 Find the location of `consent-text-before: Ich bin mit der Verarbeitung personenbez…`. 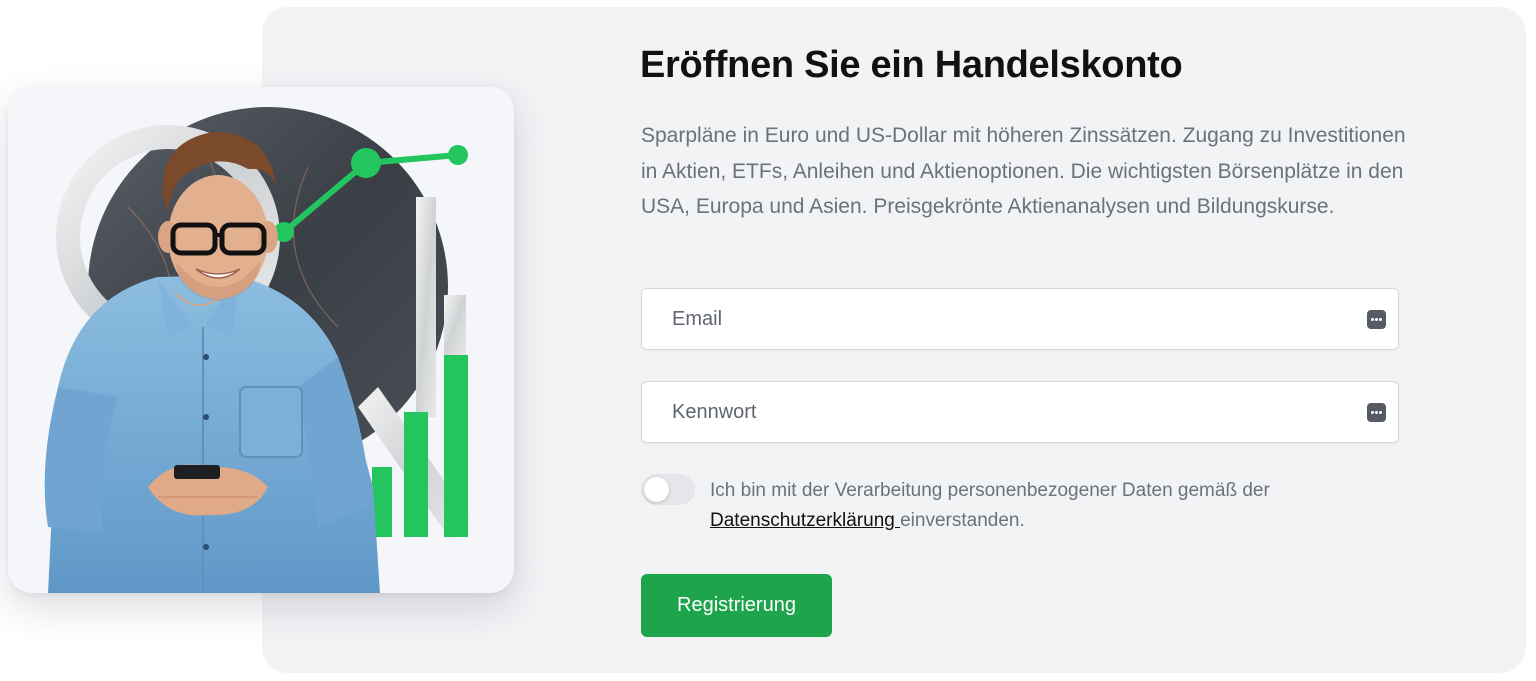

consent-text-before: Ich bin mit der Verarbeitung personenbez… is located at coordinates (990, 490).